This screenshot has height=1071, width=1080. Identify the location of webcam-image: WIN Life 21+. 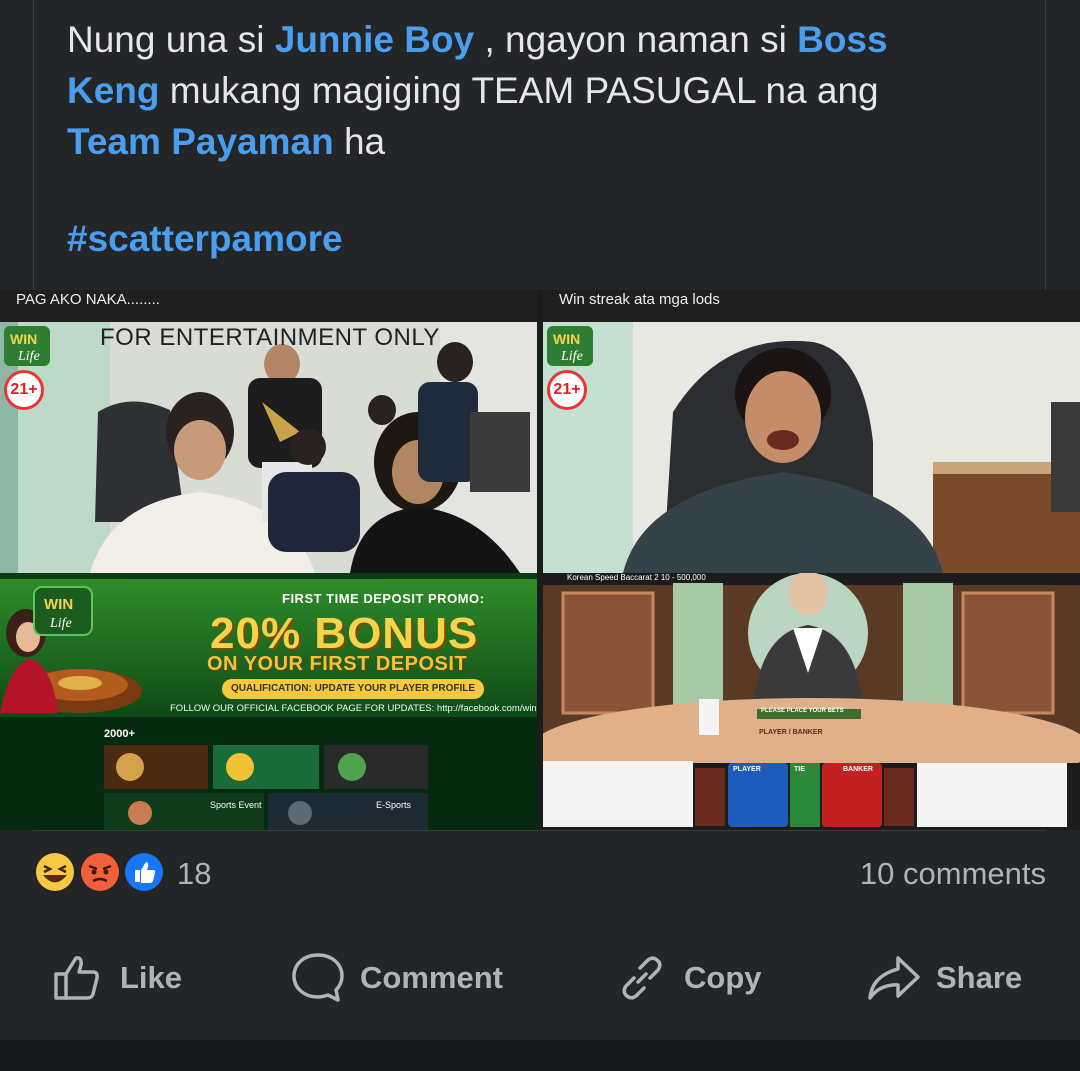
(811, 447).